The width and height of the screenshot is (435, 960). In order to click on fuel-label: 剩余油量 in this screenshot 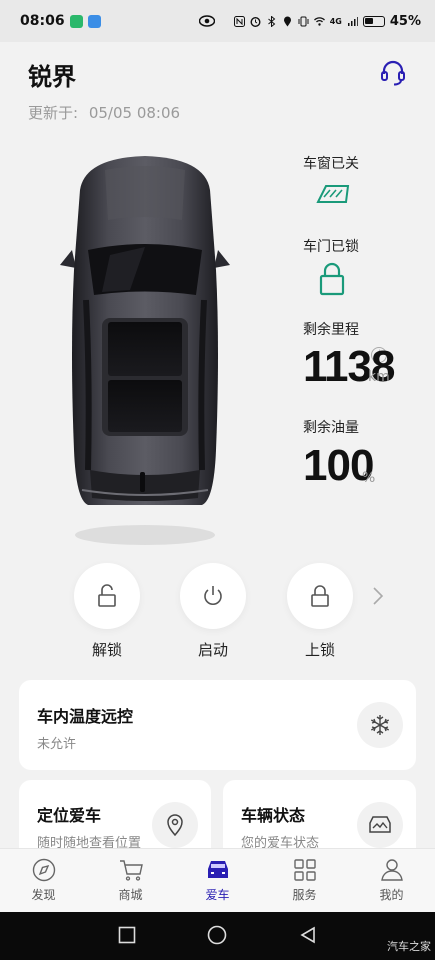, I will do `click(331, 428)`.